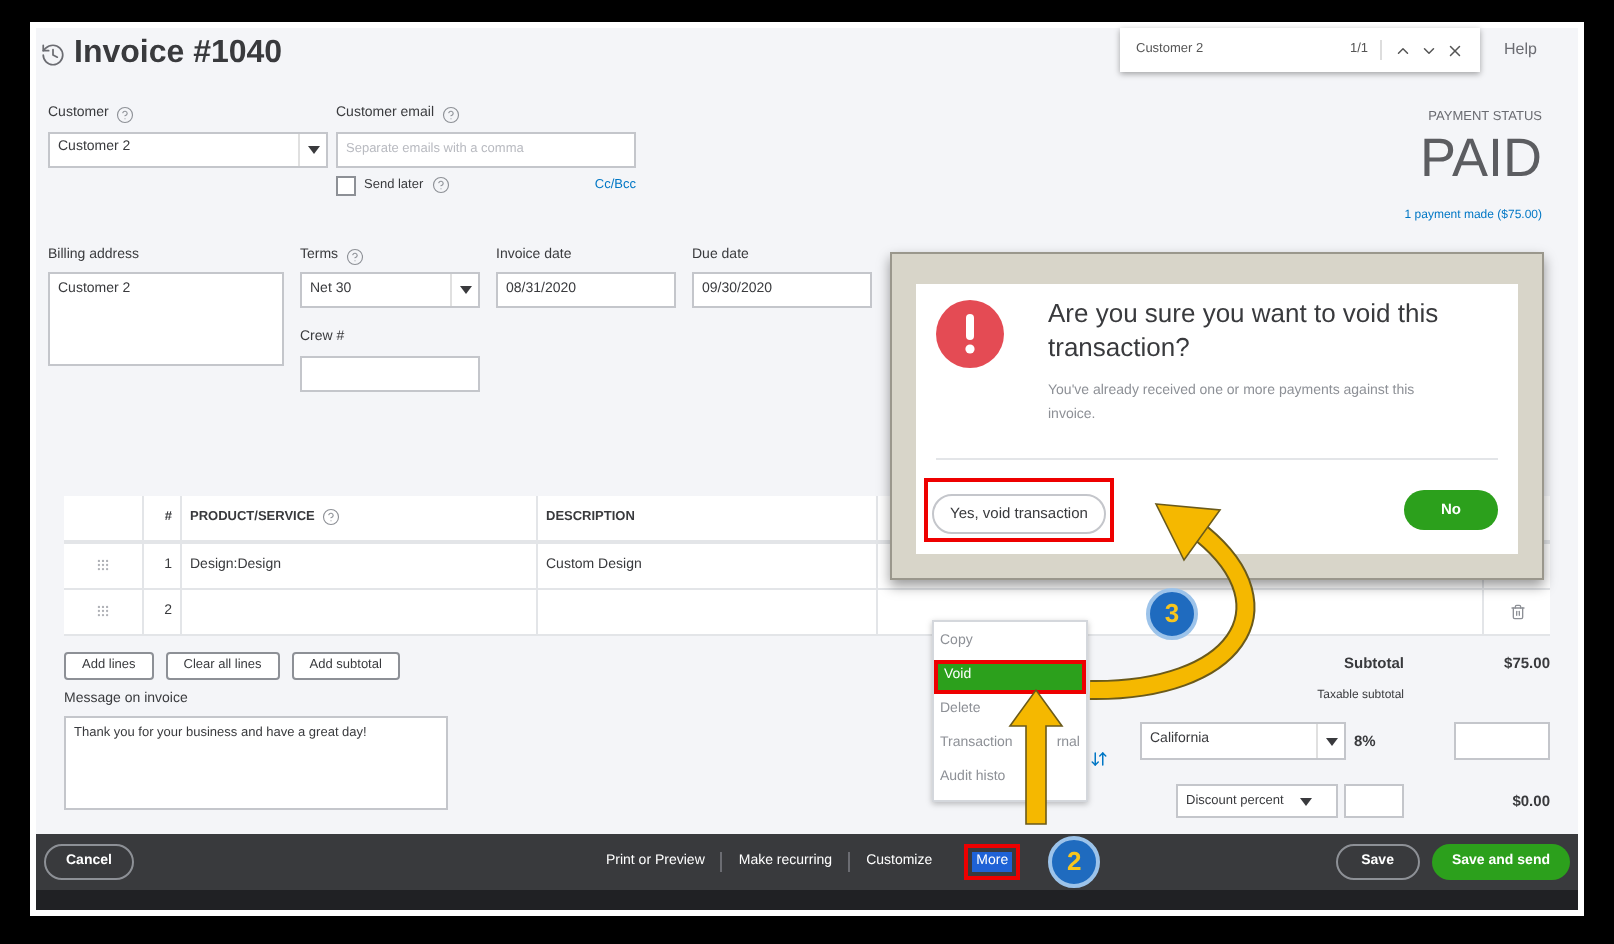 The image size is (1614, 944). Describe the element at coordinates (1480, 157) in the screenshot. I see `payment-status: PAID` at that location.